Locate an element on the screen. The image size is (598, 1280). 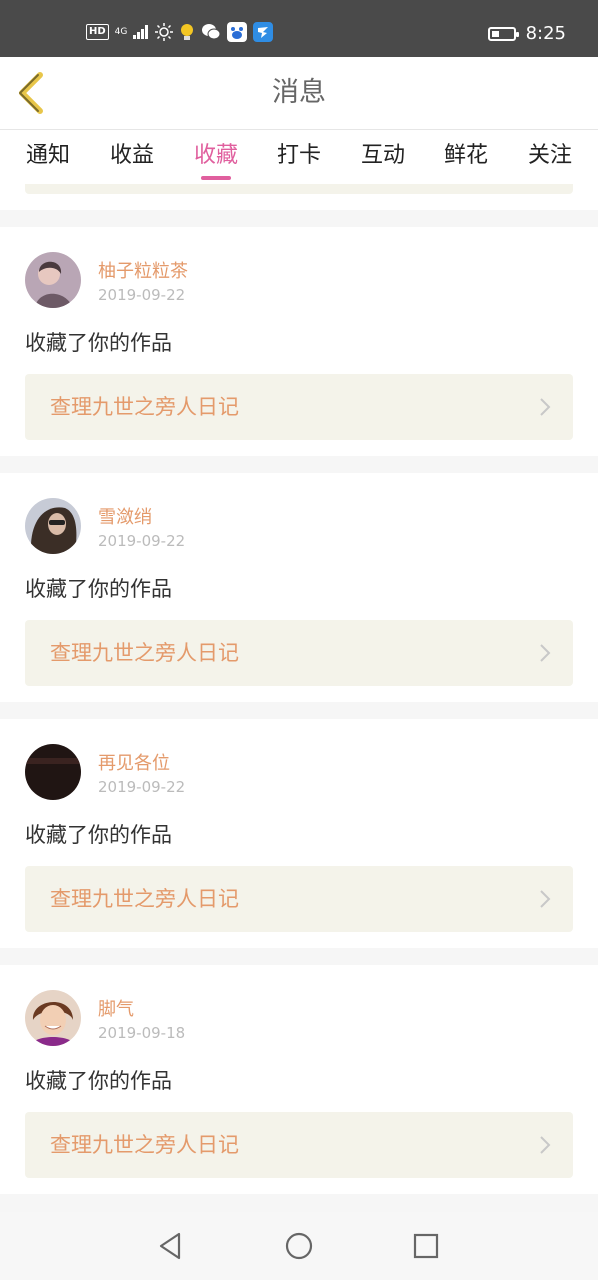
home-circle-icon is located at coordinates (299, 1246).